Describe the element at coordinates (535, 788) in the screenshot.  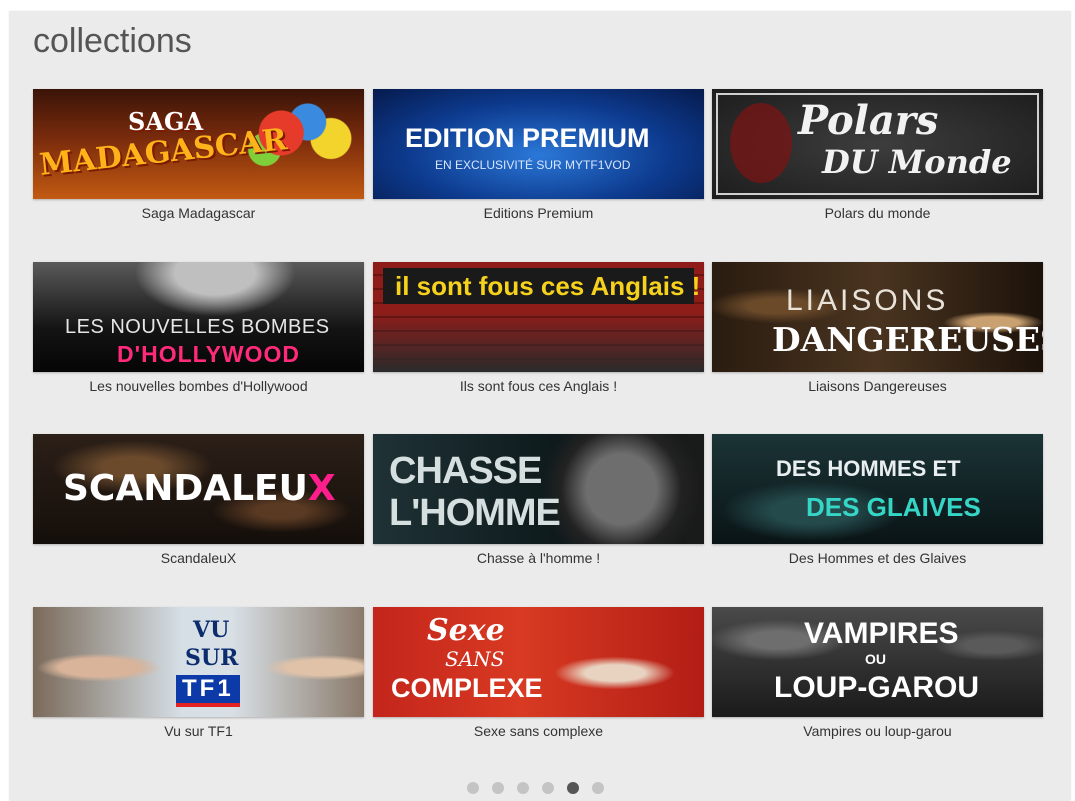
I see `pagination-dots` at that location.